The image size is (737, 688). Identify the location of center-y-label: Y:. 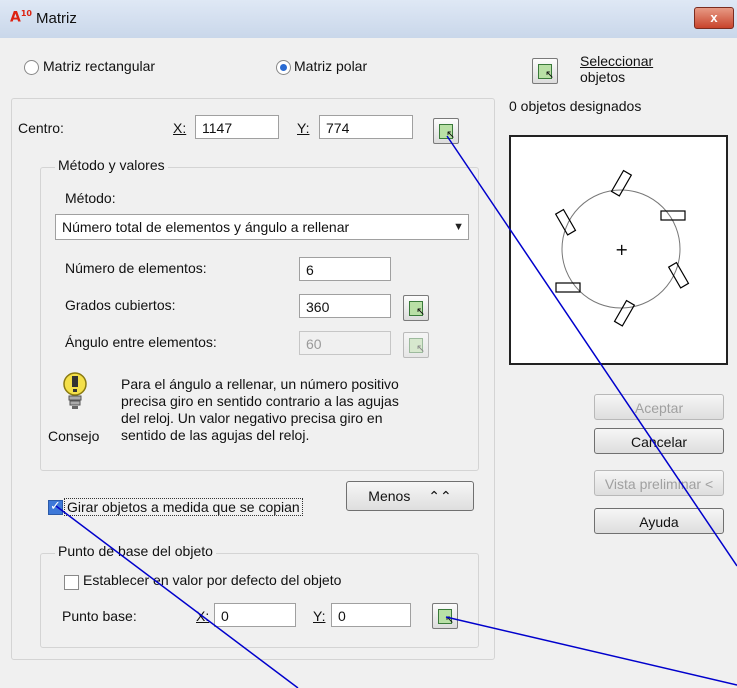
(303, 128).